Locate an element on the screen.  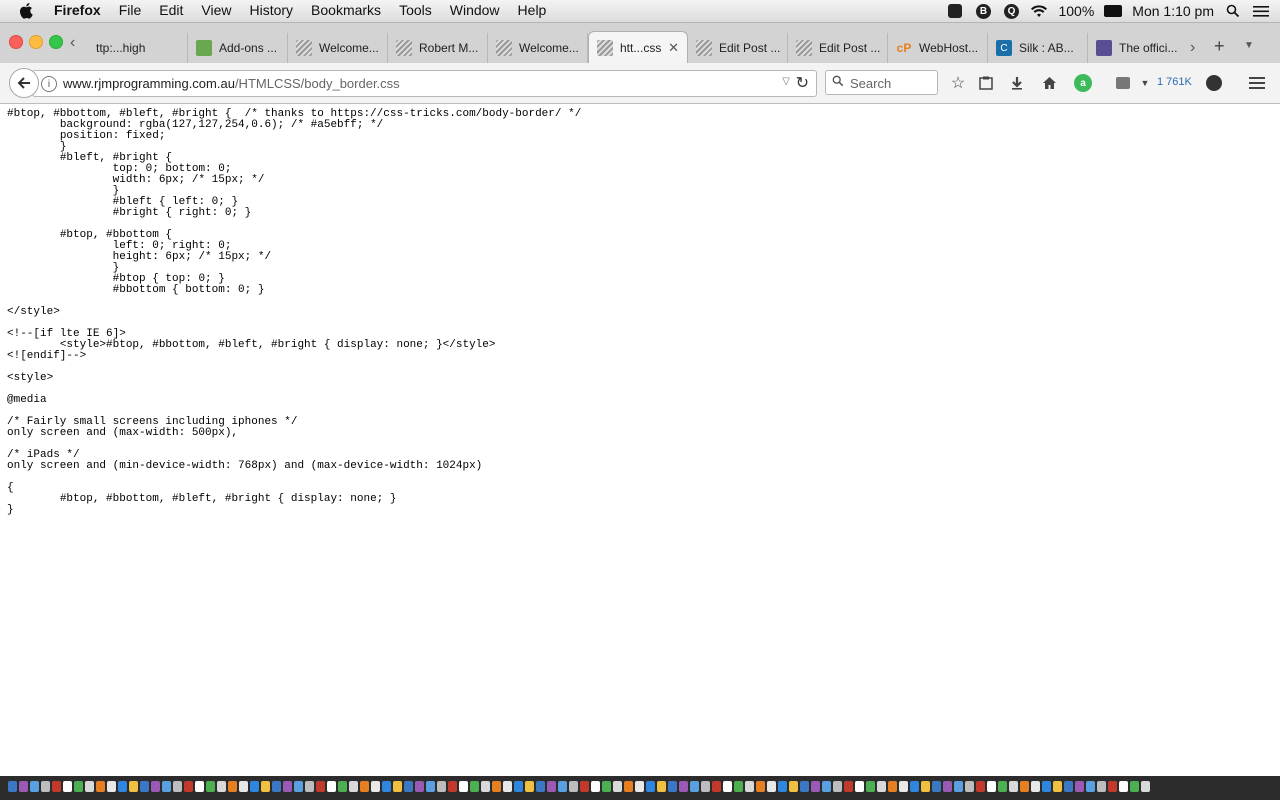
hamburger-menu-icon is located at coordinates (1257, 83).